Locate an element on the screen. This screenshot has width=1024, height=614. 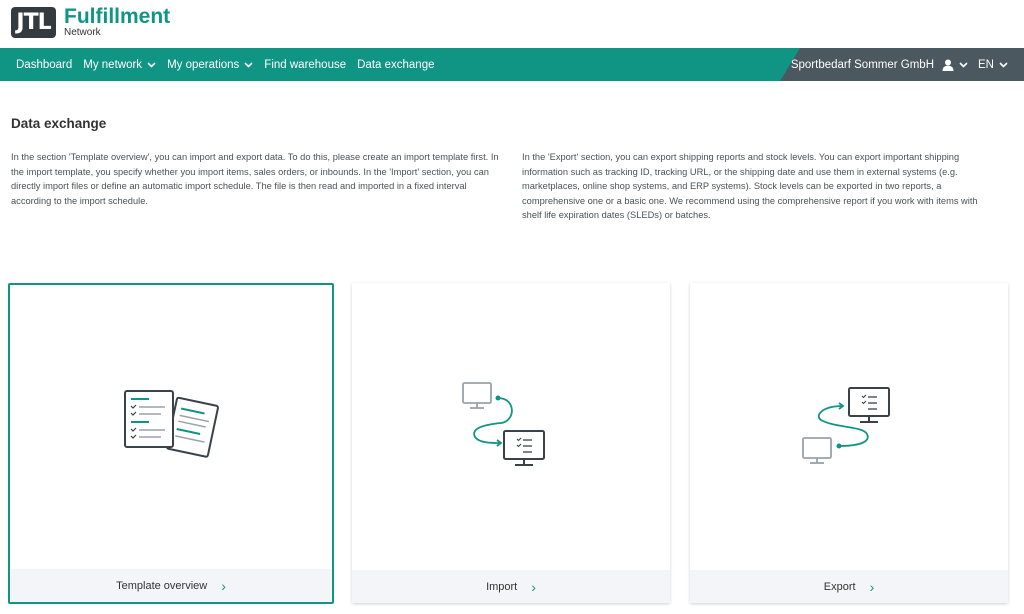
nav-data-exchange: Data exchange is located at coordinates (395, 65).